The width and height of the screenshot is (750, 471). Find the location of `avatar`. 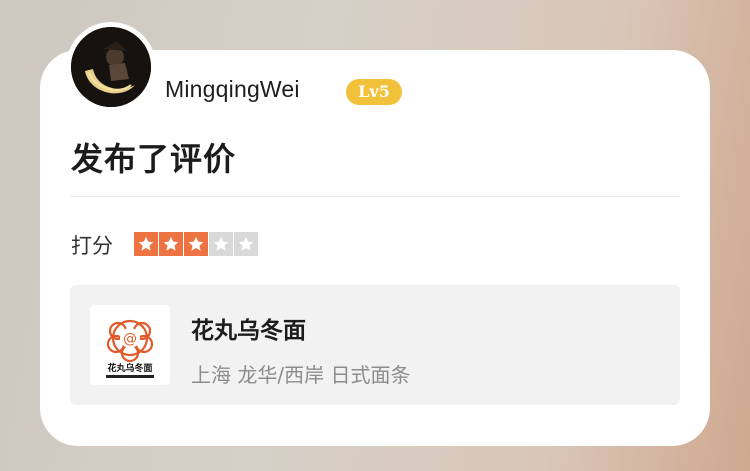

avatar is located at coordinates (111, 67).